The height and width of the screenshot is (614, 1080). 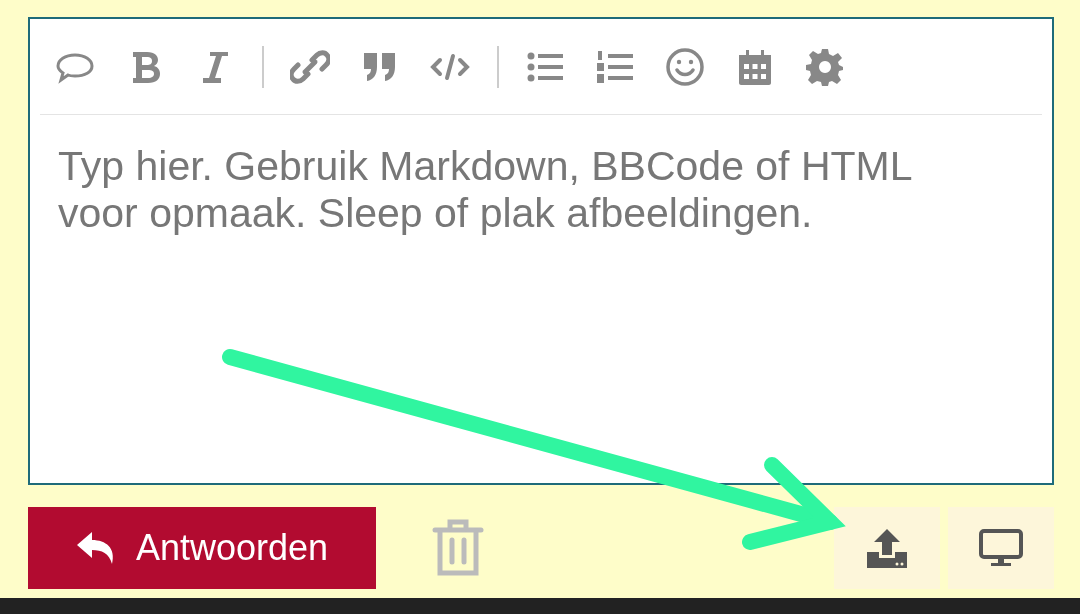 I want to click on smiley-icon, so click(x=685, y=66).